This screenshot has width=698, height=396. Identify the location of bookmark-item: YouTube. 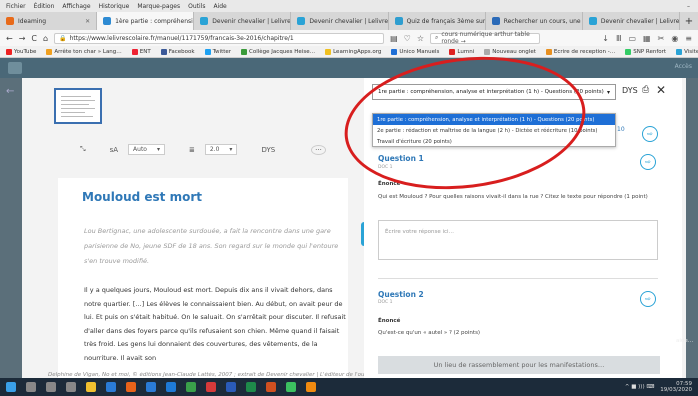
(21, 51).